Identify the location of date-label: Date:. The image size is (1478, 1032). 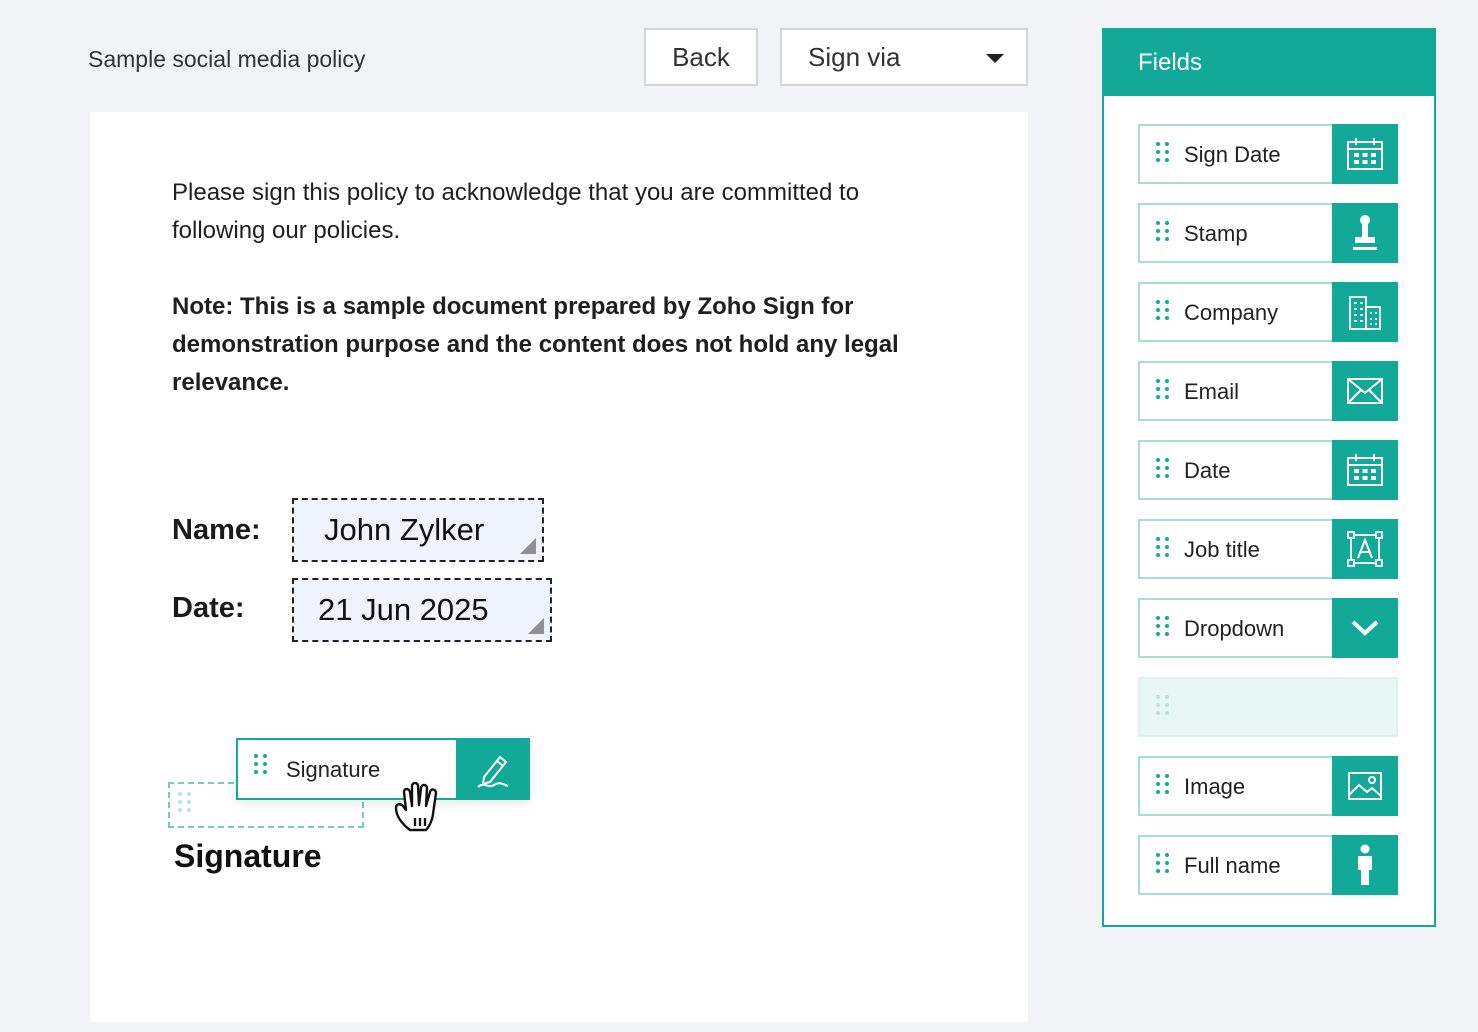
(208, 608).